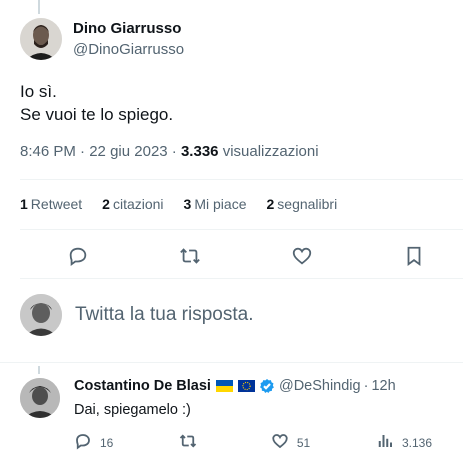 This screenshot has width=463, height=463. What do you see at coordinates (132, 410) in the screenshot?
I see `reply-text: Dai, spiegamelo :)` at bounding box center [132, 410].